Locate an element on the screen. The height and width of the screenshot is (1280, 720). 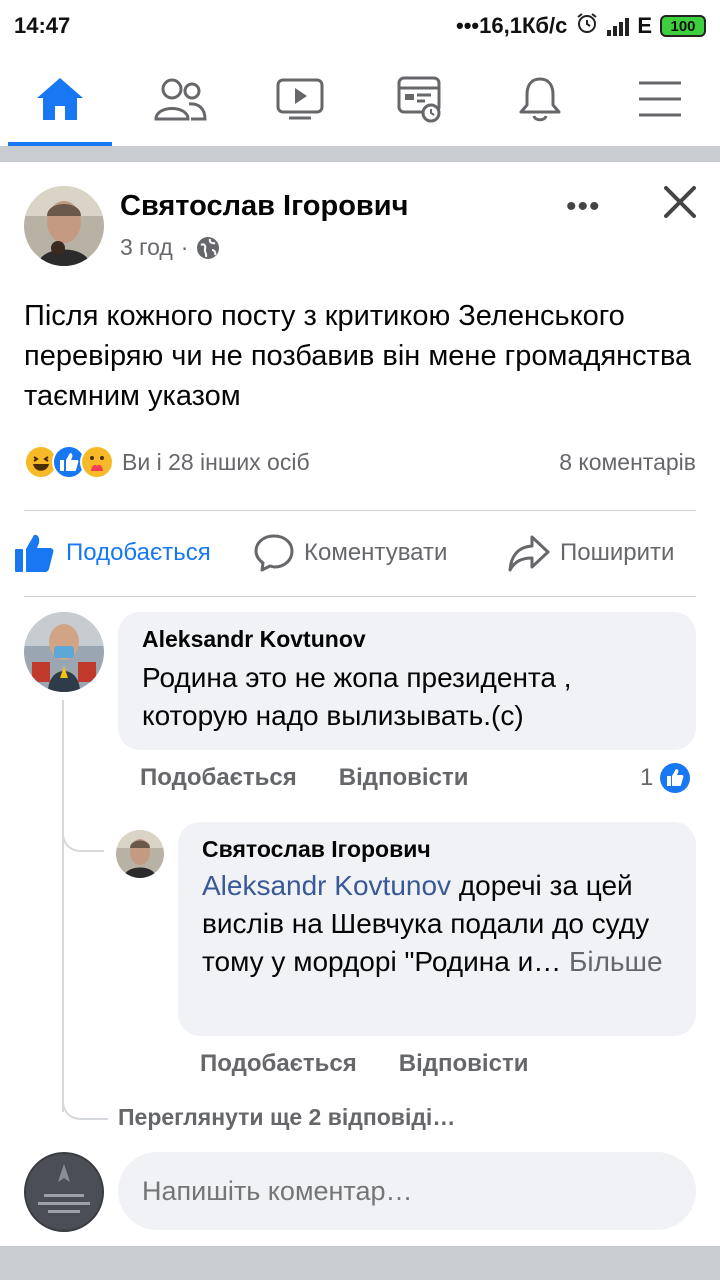
reply-actions: Подобається Відповісти is located at coordinates (364, 1064).